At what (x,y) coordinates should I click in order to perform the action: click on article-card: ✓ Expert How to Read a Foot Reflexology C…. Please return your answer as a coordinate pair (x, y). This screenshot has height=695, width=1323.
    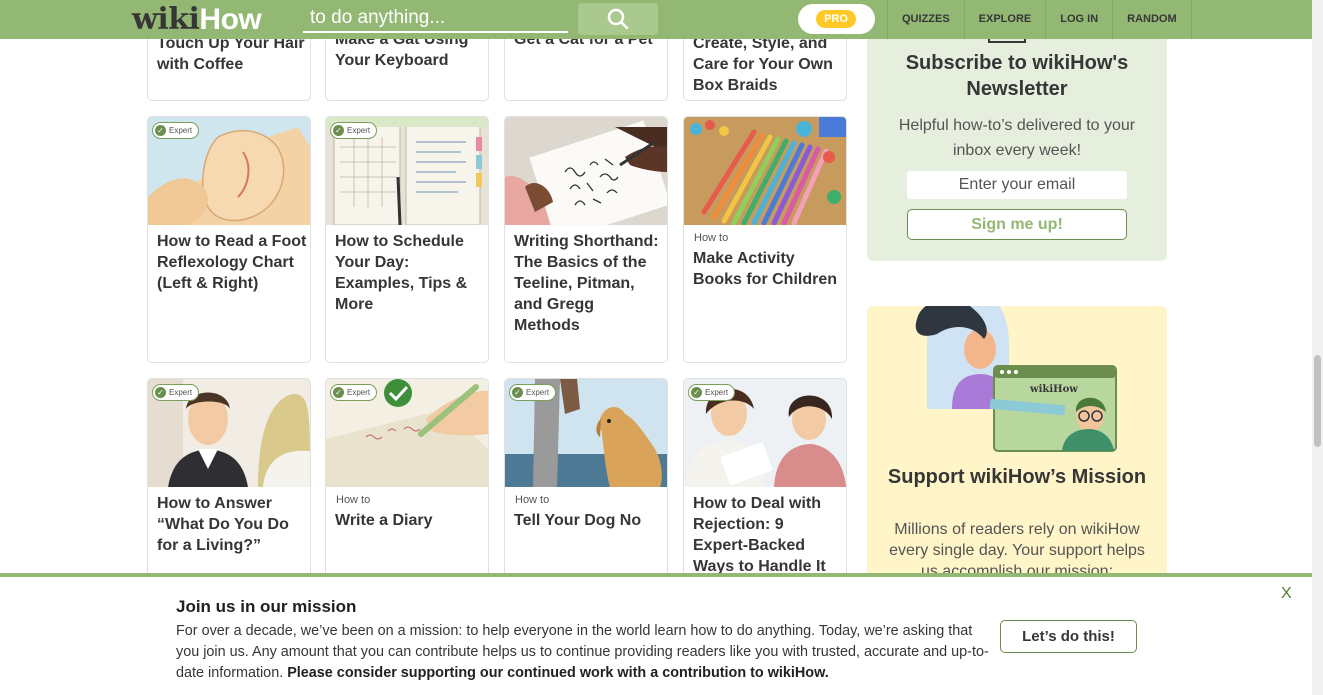
    Looking at the image, I should click on (229, 239).